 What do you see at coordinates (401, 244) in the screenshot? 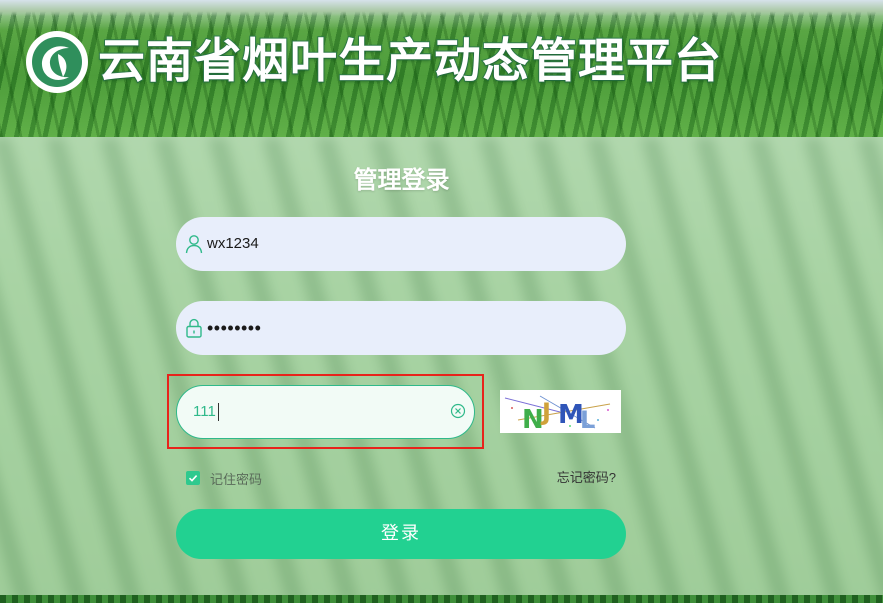
I see `username-field: wx1234` at bounding box center [401, 244].